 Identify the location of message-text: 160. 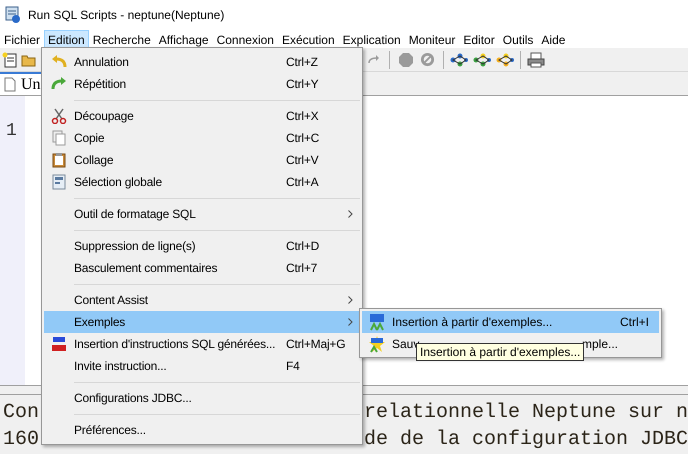
(21, 440).